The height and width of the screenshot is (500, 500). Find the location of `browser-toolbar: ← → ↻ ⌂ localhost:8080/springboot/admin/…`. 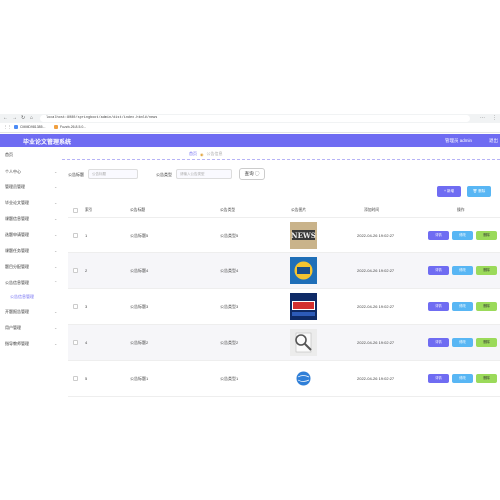

browser-toolbar: ← → ↻ ⌂ localhost:8080/springboot/admin/… is located at coordinates (250, 118).